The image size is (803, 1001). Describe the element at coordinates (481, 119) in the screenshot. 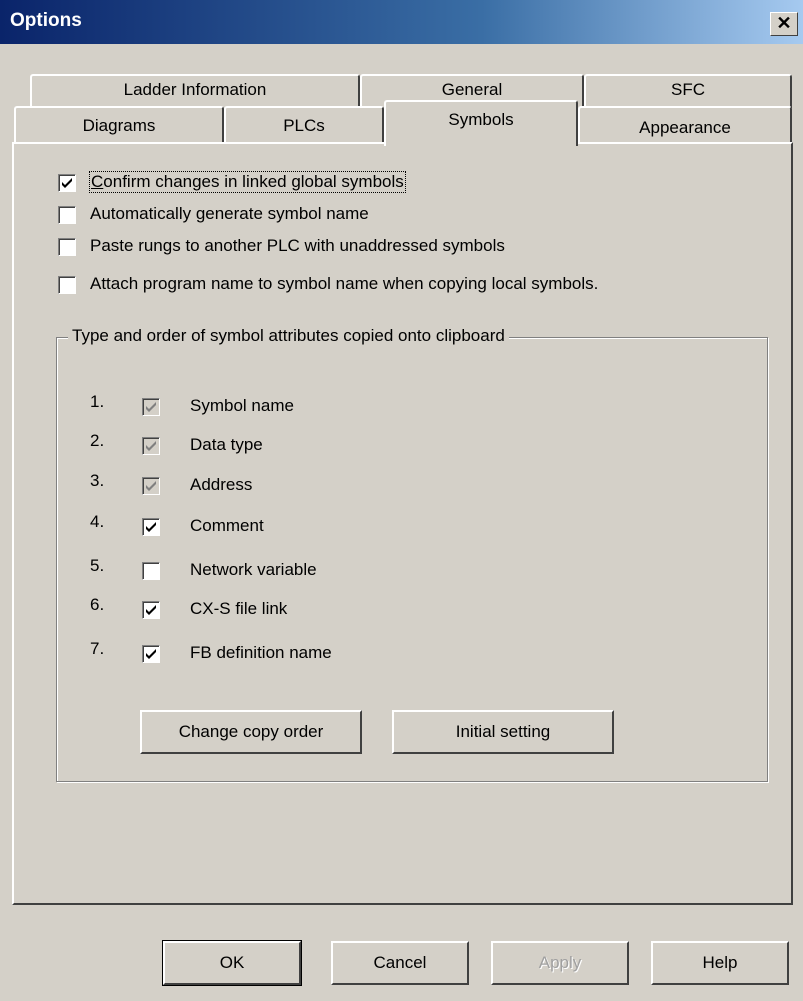

I see `tab-label: Symbols` at that location.